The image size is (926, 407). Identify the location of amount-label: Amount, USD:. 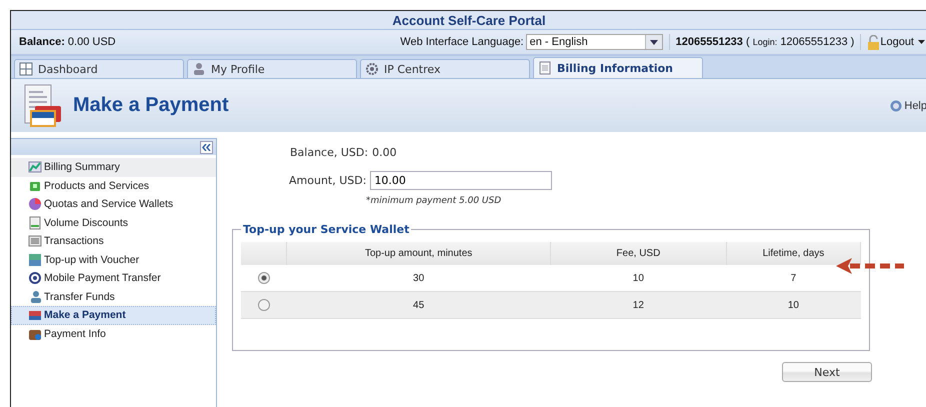
(327, 180).